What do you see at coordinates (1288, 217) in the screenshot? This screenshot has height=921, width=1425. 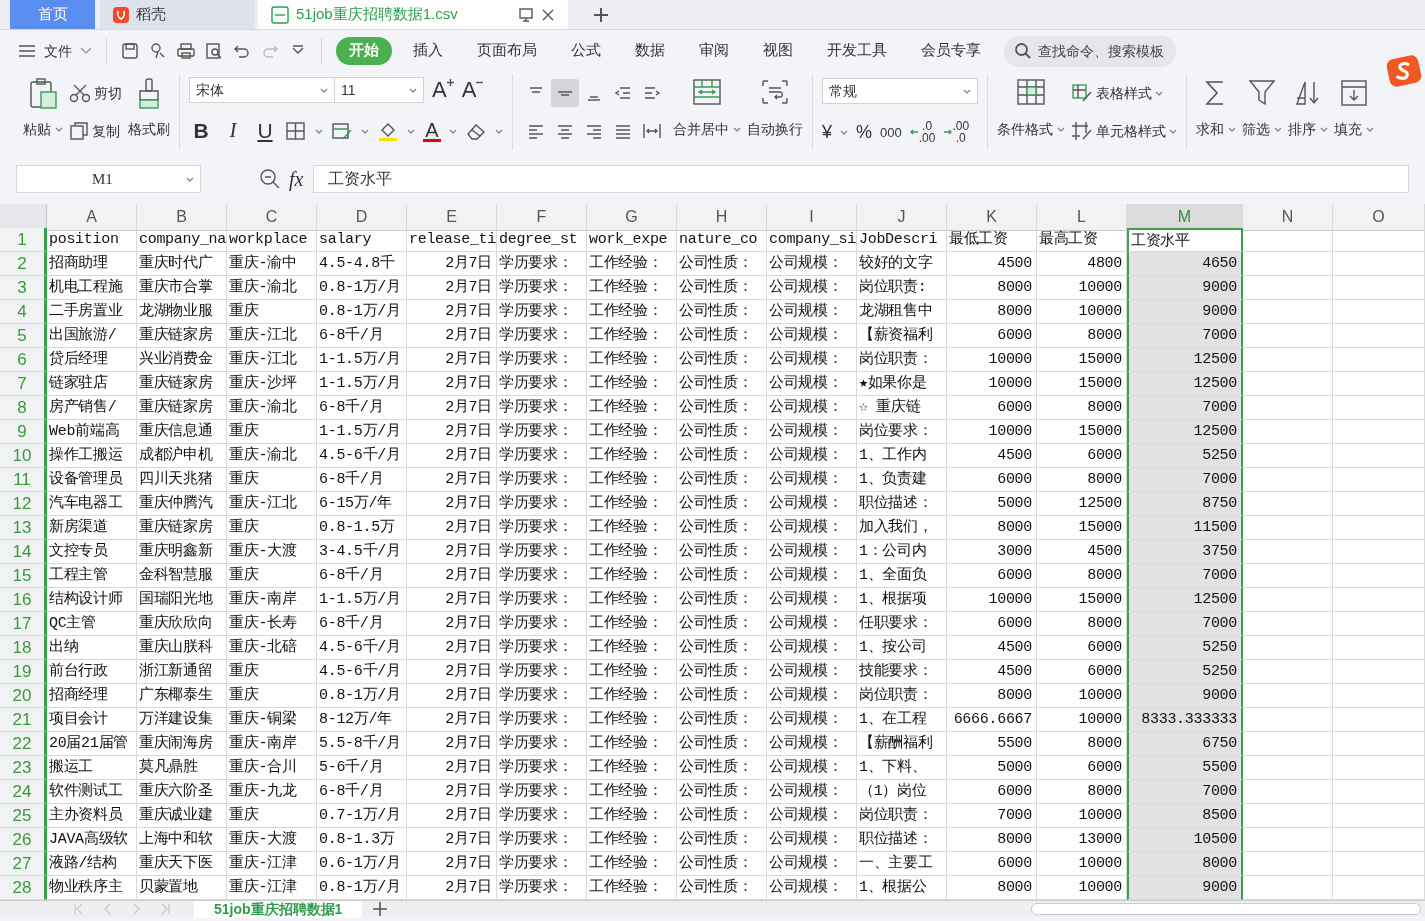 I see `column-header: N` at bounding box center [1288, 217].